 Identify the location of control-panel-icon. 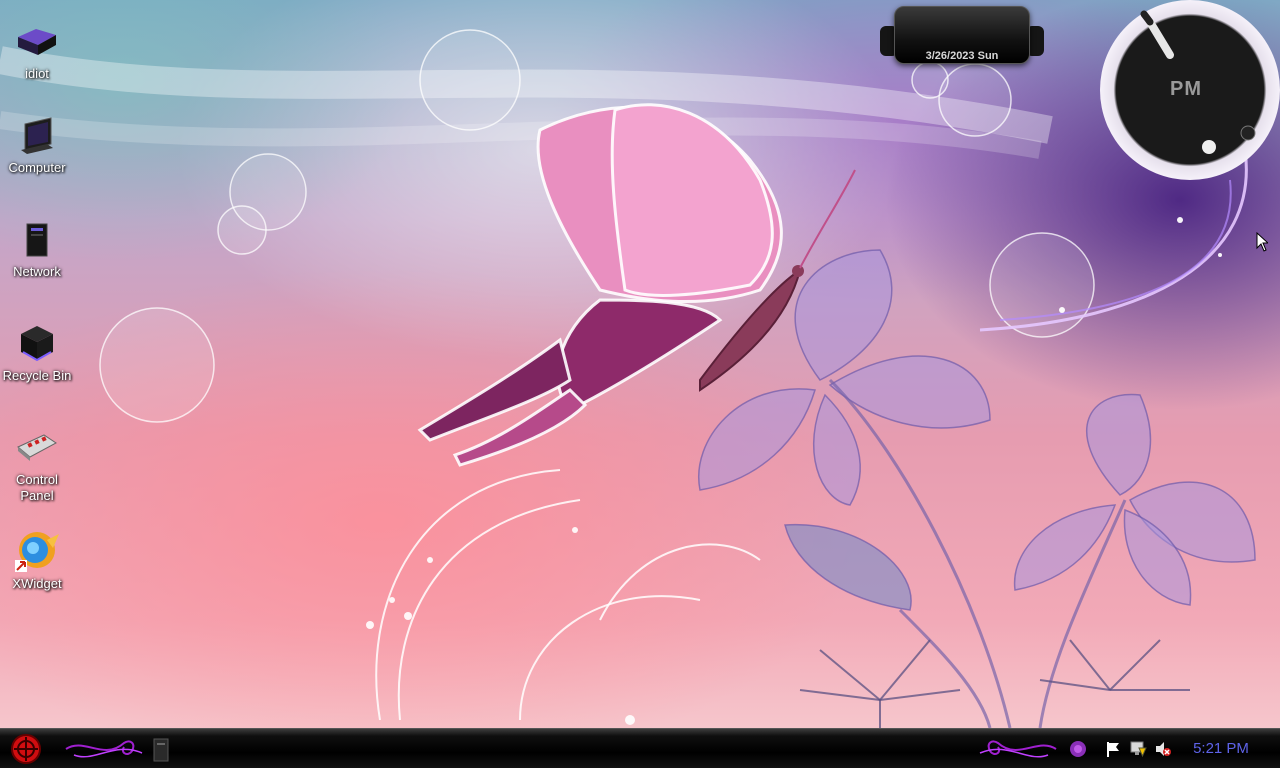
(37, 447).